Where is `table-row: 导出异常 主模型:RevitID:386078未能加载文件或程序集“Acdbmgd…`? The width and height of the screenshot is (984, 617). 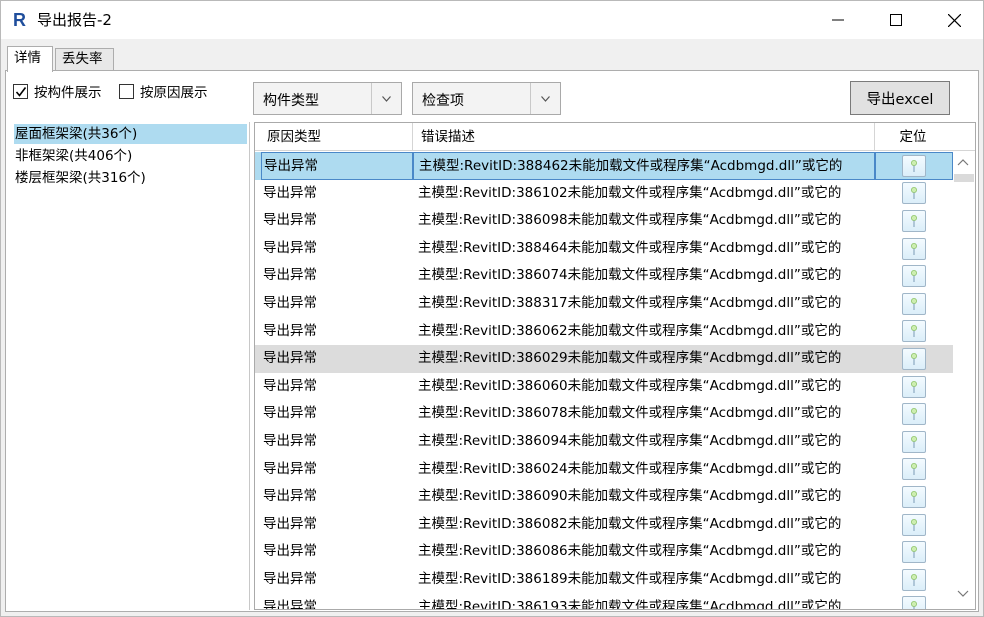
table-row: 导出异常 主模型:RevitID:386078未能加载文件或程序集“Acdbmgd… is located at coordinates (604, 414).